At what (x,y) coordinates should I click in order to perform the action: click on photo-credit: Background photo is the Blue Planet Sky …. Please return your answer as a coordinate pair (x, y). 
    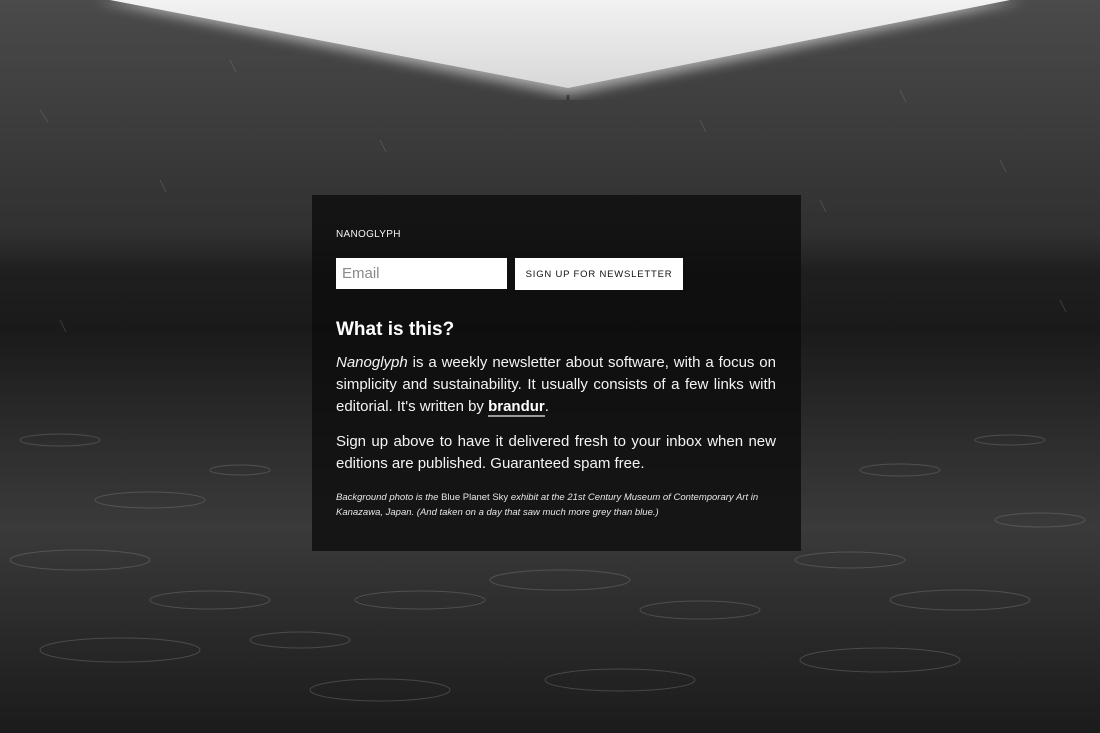
    Looking at the image, I should click on (556, 505).